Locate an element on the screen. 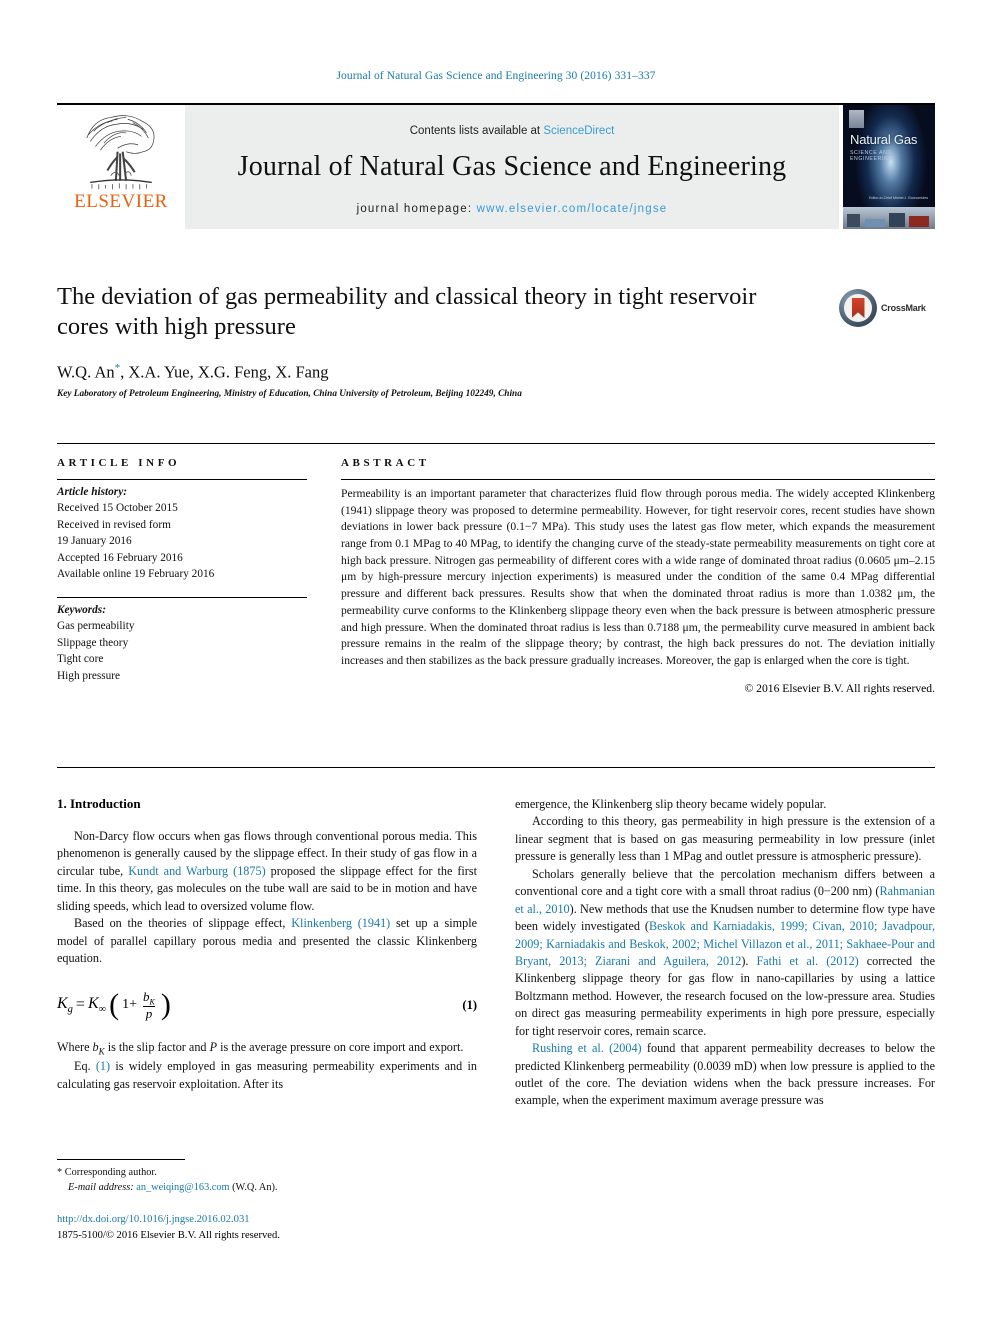 The image size is (992, 1323). email-link: an_weiqing@163.com is located at coordinates (182, 1187).